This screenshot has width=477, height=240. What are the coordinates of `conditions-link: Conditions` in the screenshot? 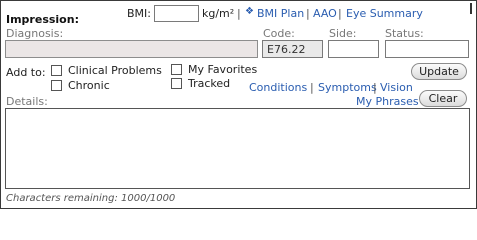 It's located at (278, 87).